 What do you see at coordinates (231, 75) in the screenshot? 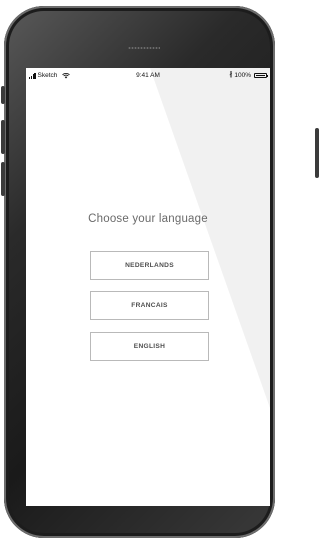
I see `bluetooth-icon: ∦` at bounding box center [231, 75].